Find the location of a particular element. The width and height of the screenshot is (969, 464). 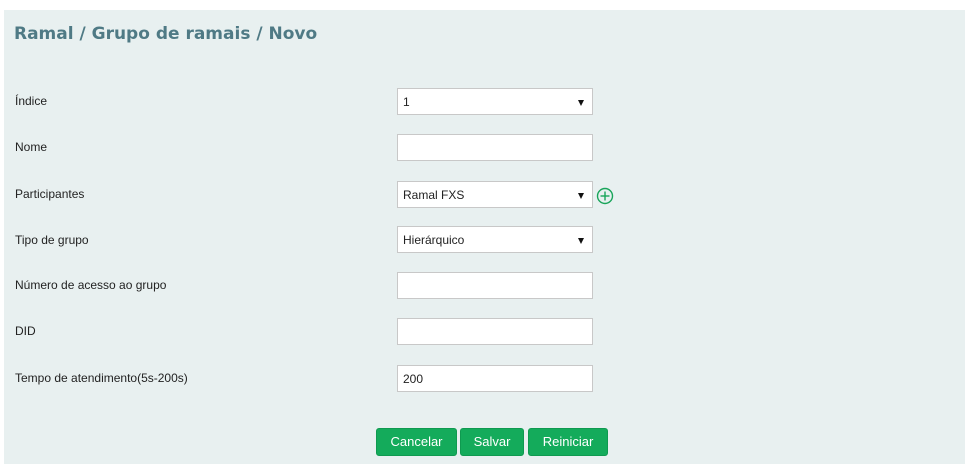

indice-select-value: 1 is located at coordinates (406, 102).